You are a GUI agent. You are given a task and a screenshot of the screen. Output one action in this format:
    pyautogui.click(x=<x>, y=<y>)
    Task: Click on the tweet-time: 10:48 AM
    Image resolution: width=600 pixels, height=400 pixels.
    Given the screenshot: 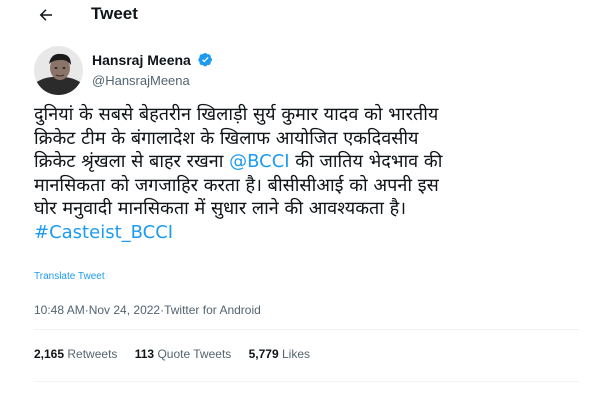 What is the action you would take?
    pyautogui.click(x=59, y=310)
    